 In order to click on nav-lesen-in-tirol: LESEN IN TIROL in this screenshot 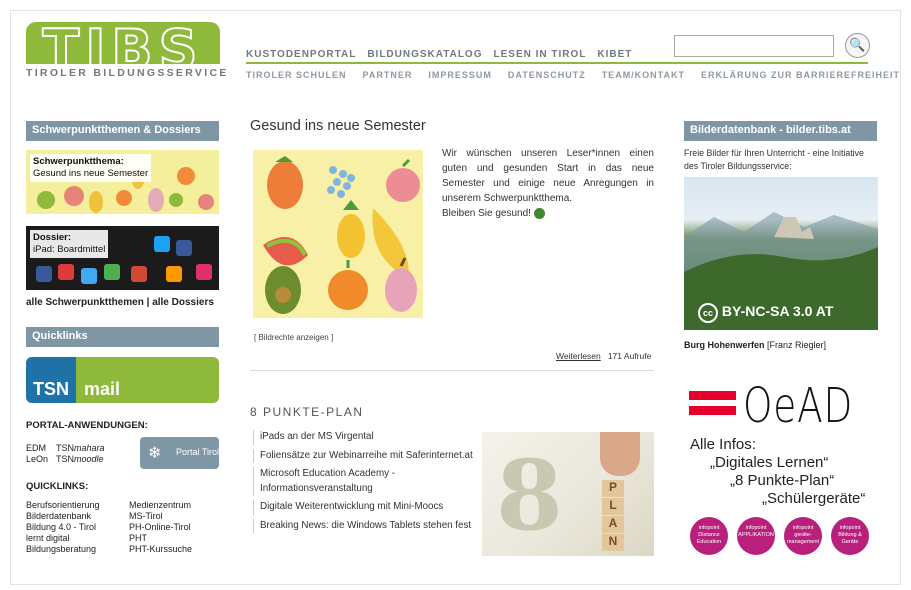, I will do `click(540, 54)`.